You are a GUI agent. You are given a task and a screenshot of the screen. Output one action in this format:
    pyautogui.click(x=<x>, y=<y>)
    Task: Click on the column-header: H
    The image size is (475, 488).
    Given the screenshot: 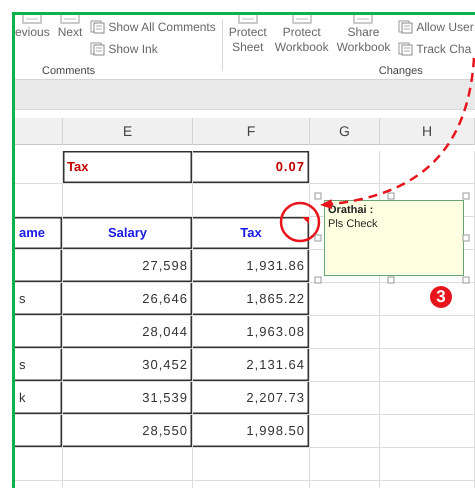 What is the action you would take?
    pyautogui.click(x=427, y=131)
    